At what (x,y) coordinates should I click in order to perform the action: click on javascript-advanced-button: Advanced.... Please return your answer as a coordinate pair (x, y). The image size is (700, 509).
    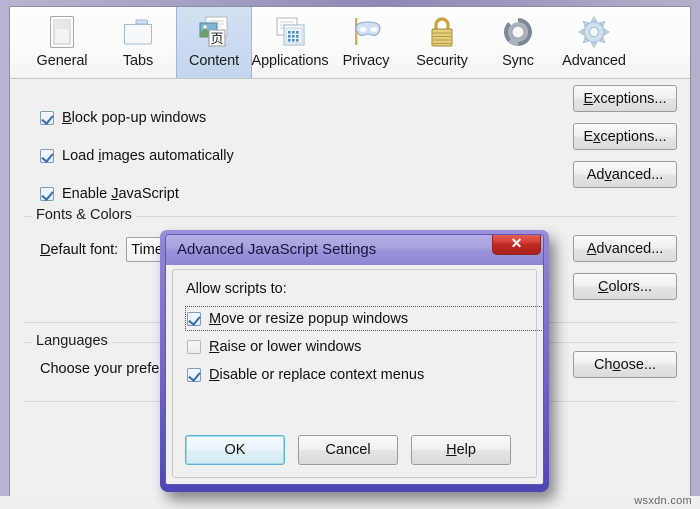
    Looking at the image, I should click on (625, 174).